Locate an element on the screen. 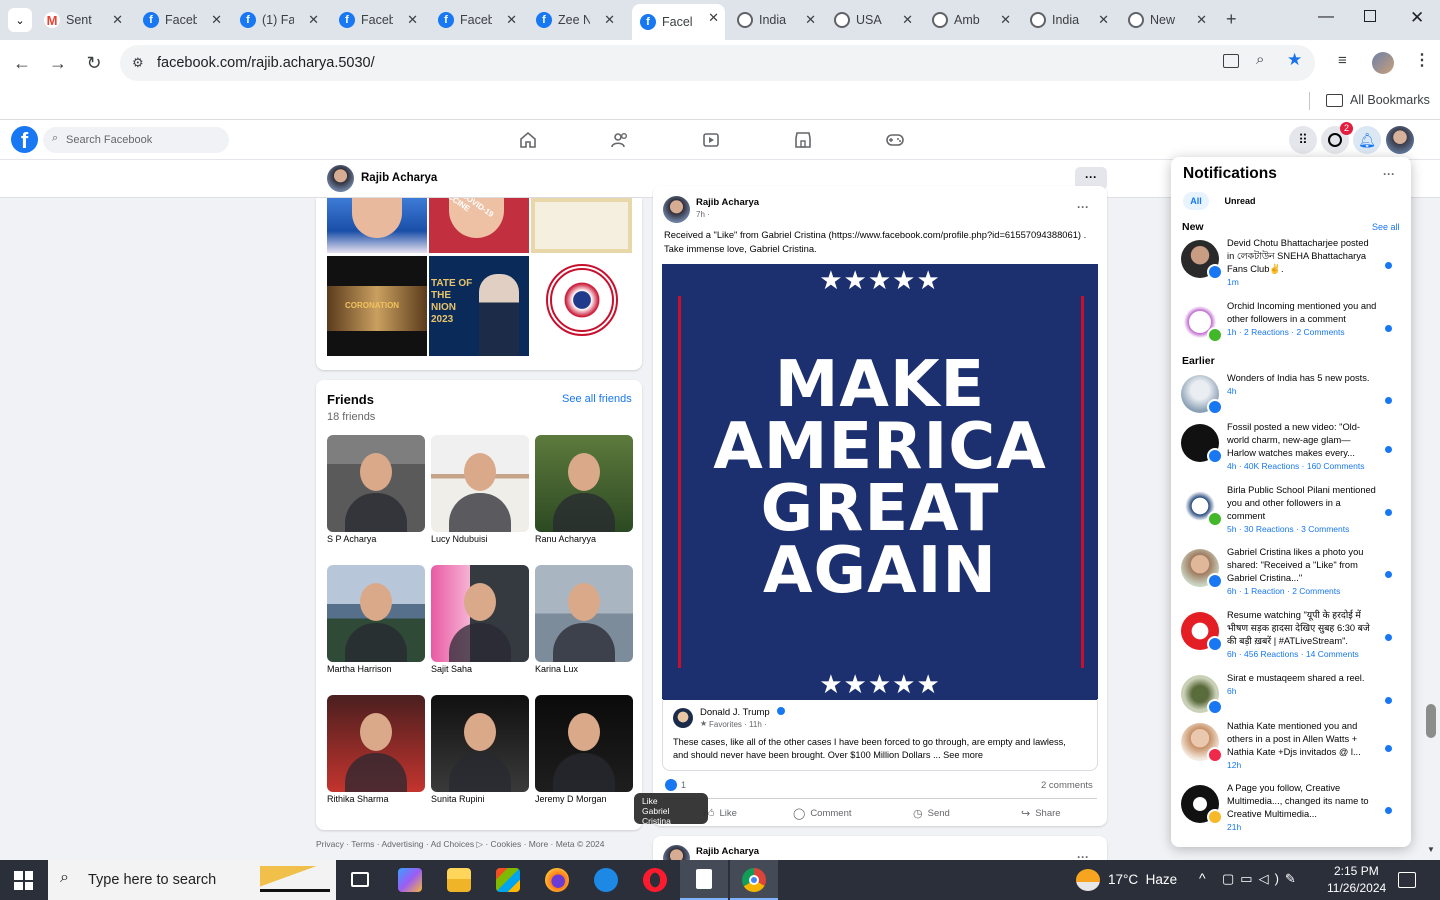 The height and width of the screenshot is (900, 1440). maximize-button is located at coordinates (1370, 16).